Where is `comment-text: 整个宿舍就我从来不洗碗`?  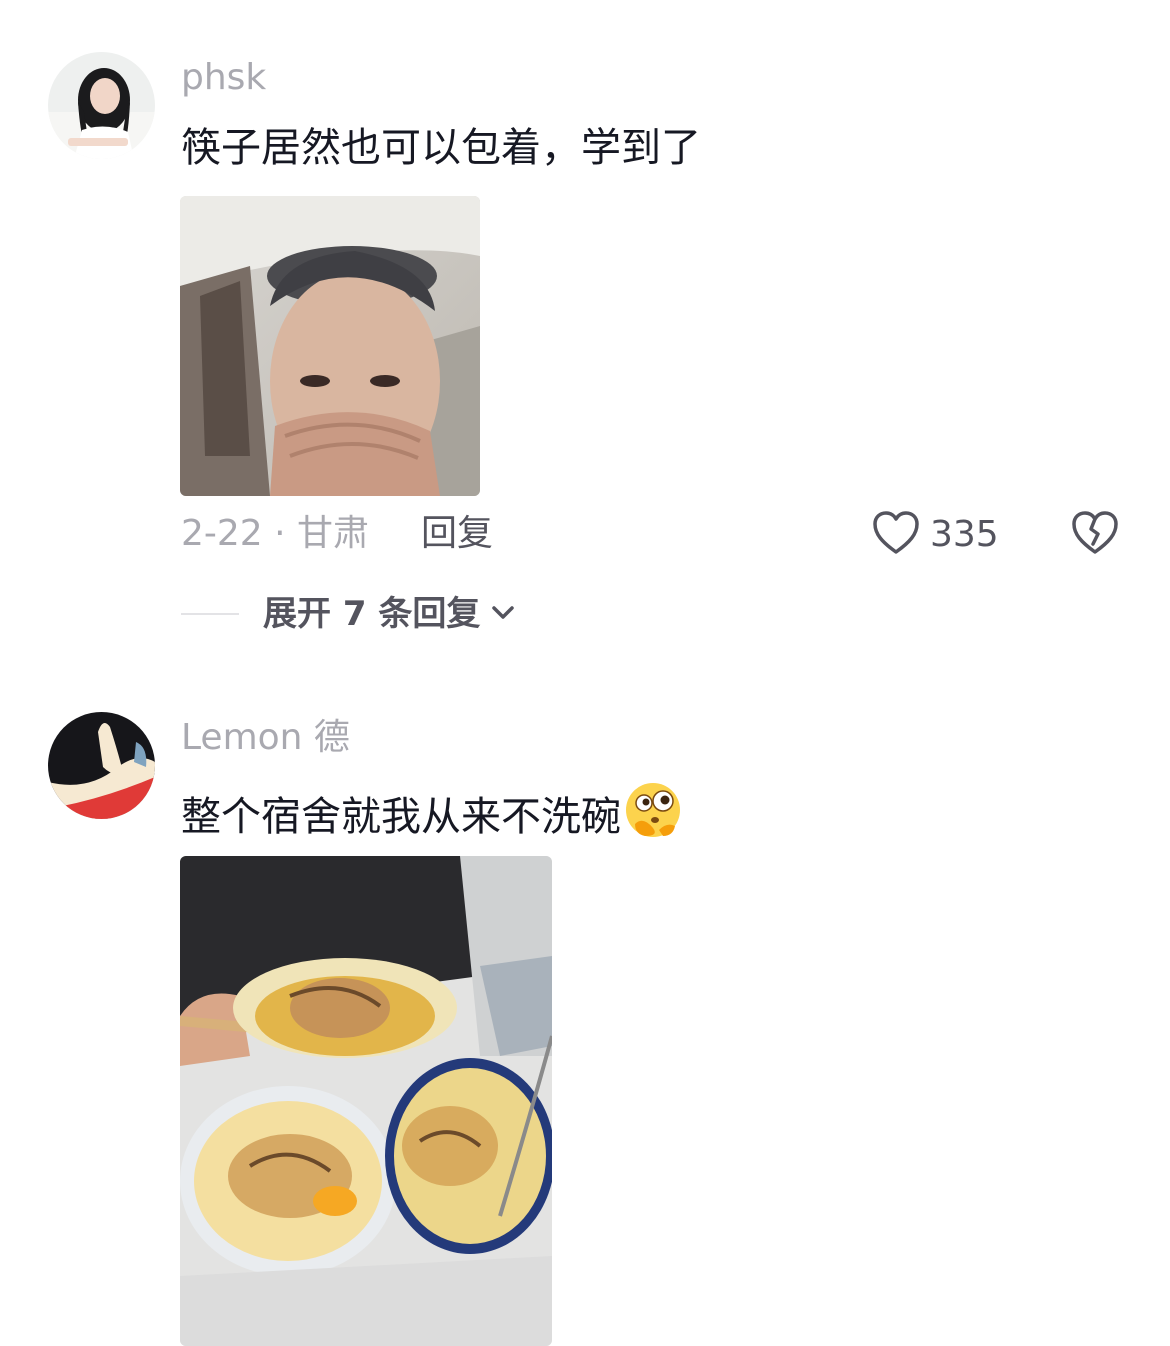
comment-text: 整个宿舍就我从来不洗碗 is located at coordinates (432, 816).